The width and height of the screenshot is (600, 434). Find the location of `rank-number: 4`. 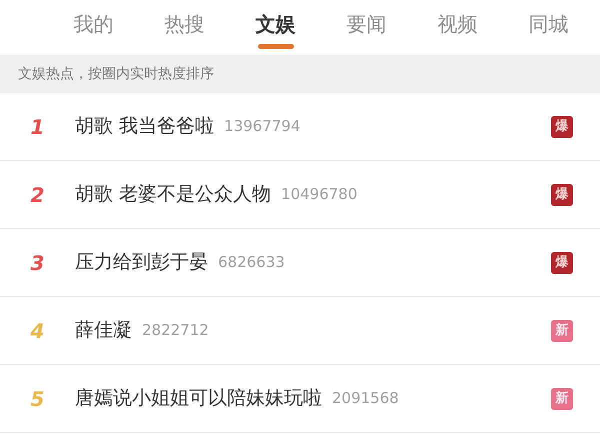

rank-number: 4 is located at coordinates (38, 331).